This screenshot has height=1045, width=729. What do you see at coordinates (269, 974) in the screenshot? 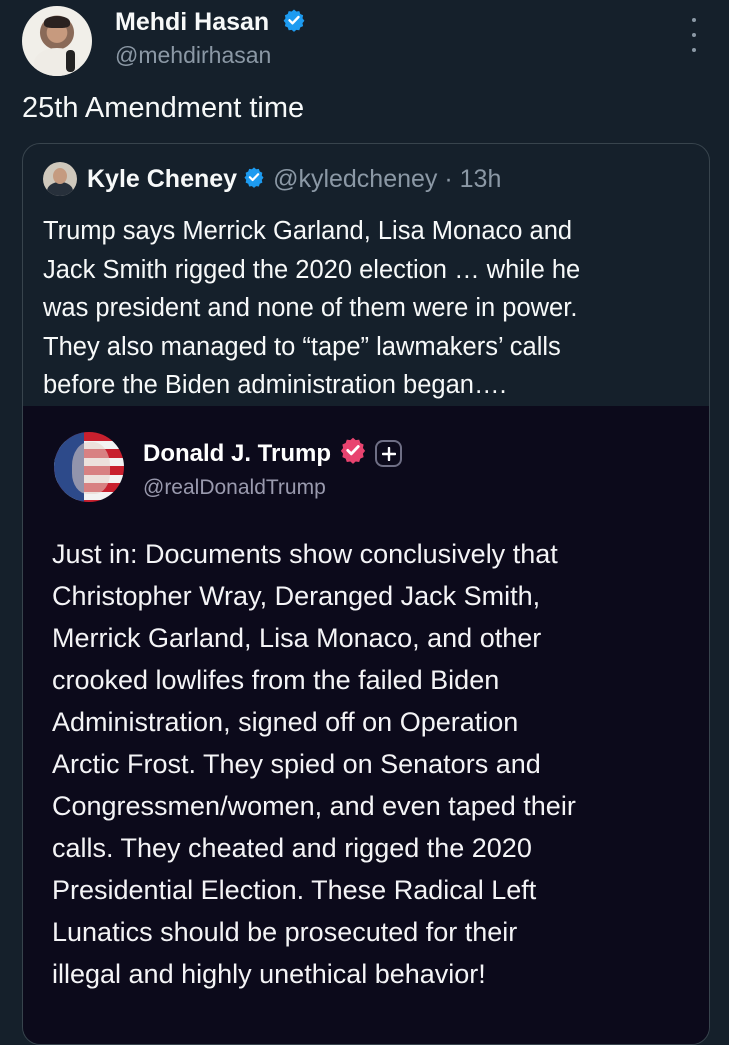
I see `embedded-post-line: illegal and highly unethical behavior!` at bounding box center [269, 974].